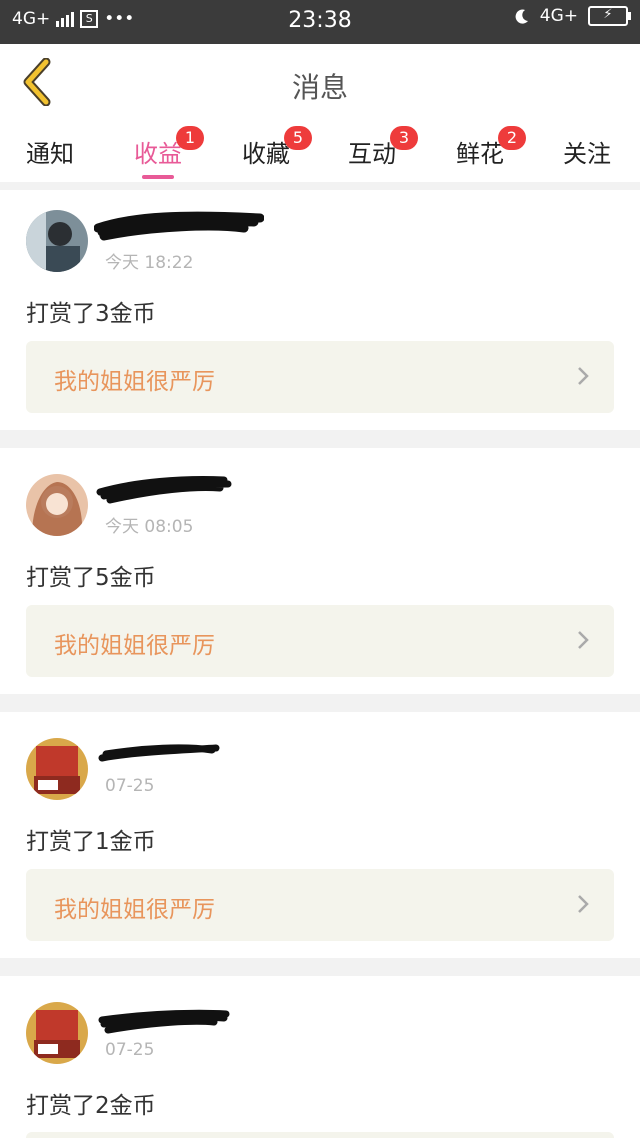 The width and height of the screenshot is (640, 1138). I want to click on nav-bar: 消息, so click(320, 82).